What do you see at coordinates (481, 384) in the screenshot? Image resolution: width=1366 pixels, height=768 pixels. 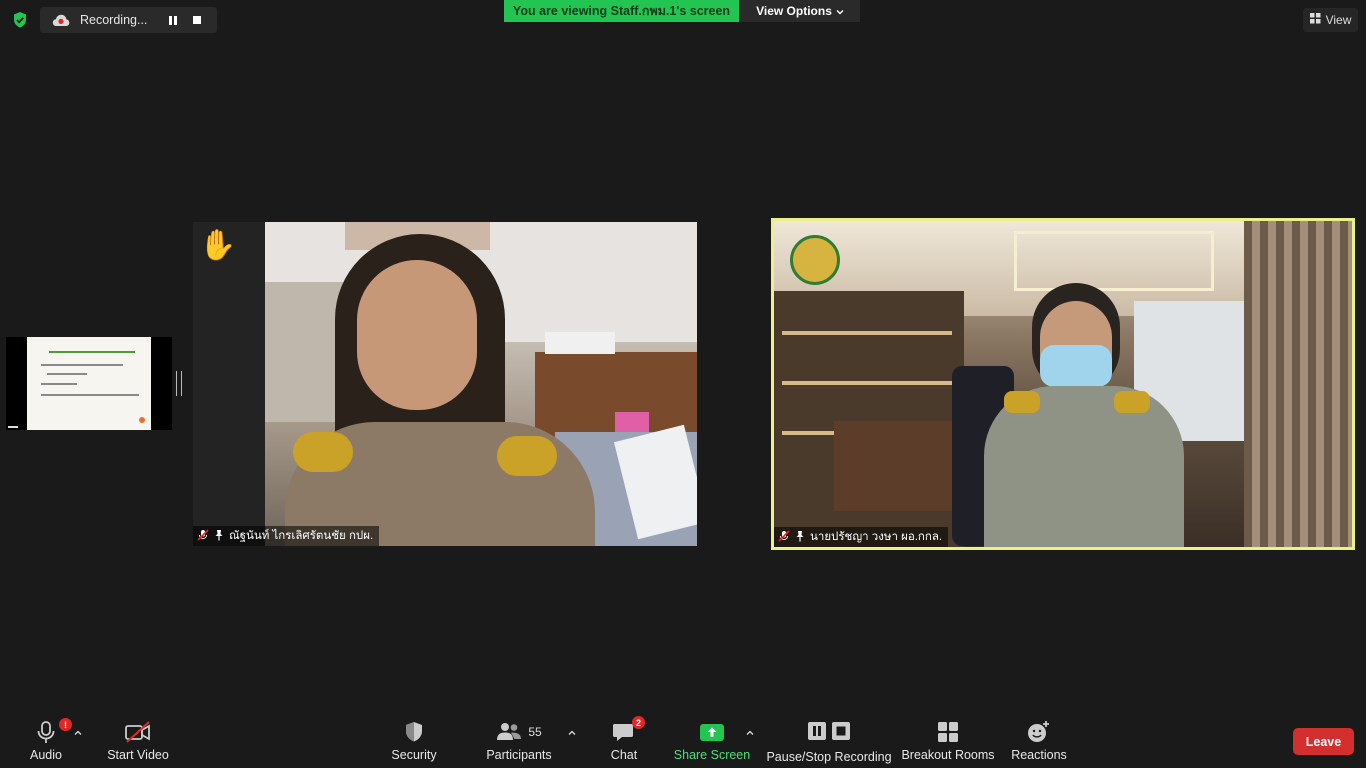 I see `participant-video` at bounding box center [481, 384].